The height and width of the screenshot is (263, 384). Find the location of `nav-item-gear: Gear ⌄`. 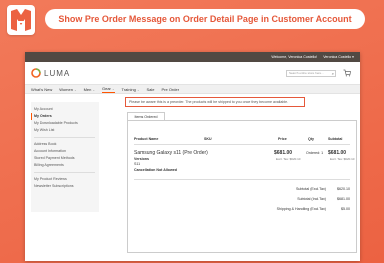

nav-item-gear: Gear ⌄ is located at coordinates (108, 89).